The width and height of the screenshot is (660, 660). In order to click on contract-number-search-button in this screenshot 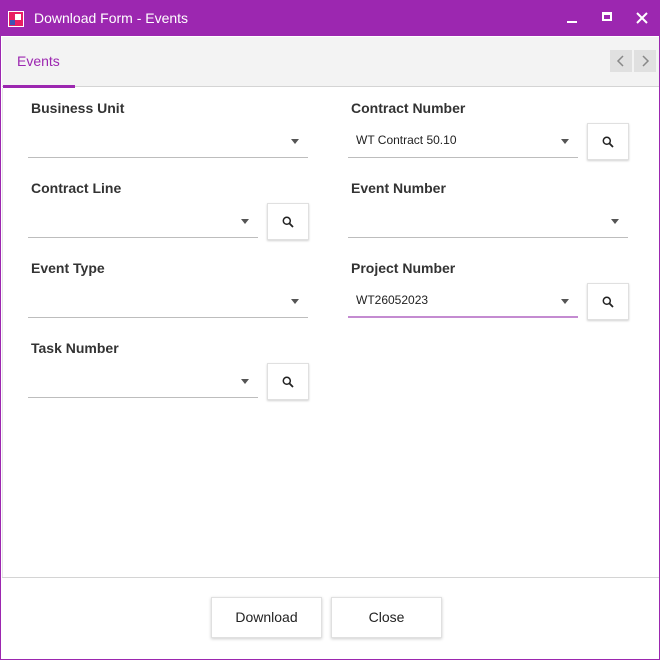, I will do `click(608, 141)`.